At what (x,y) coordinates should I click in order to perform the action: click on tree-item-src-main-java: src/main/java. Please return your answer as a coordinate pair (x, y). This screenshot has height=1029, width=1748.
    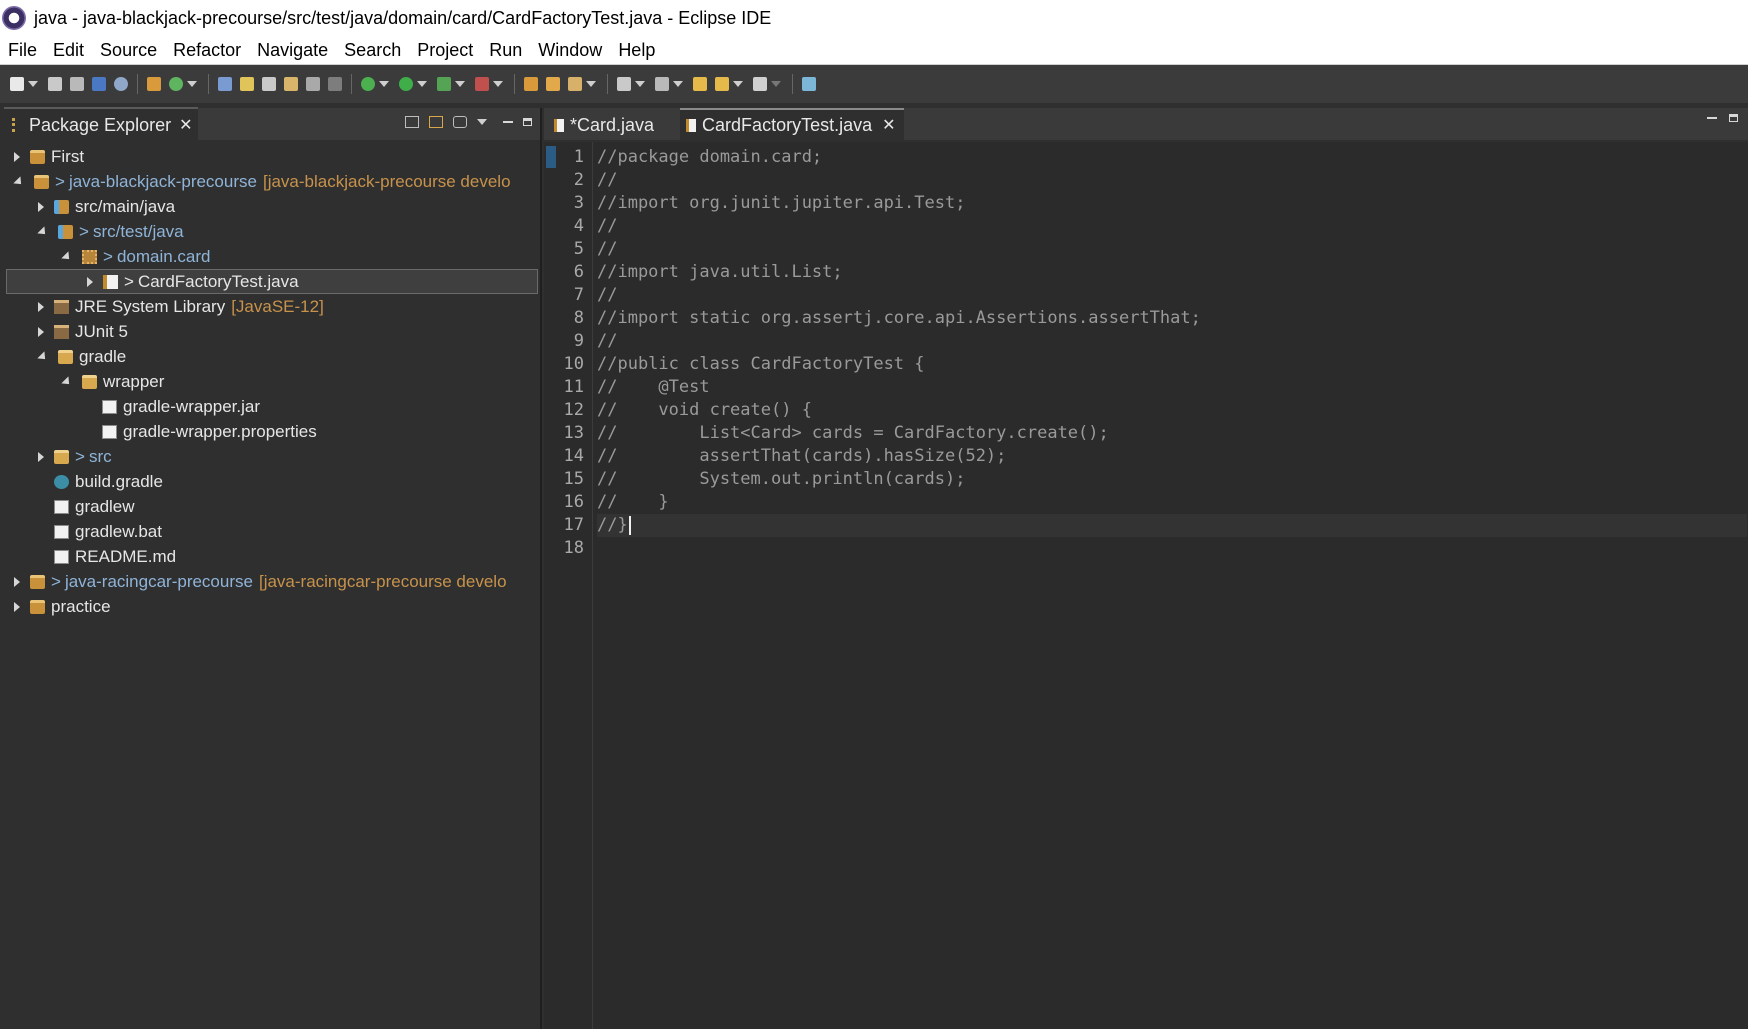
    Looking at the image, I should click on (106, 206).